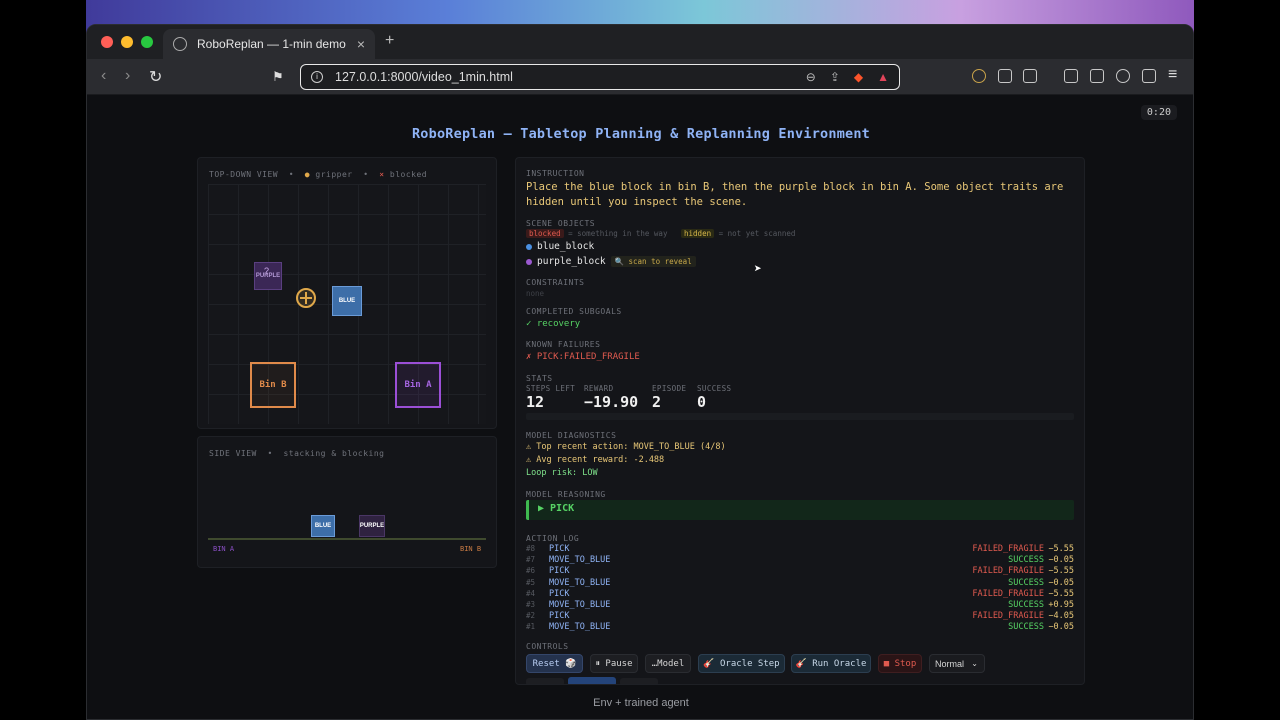  I want to click on model-button: …Model, so click(668, 663).